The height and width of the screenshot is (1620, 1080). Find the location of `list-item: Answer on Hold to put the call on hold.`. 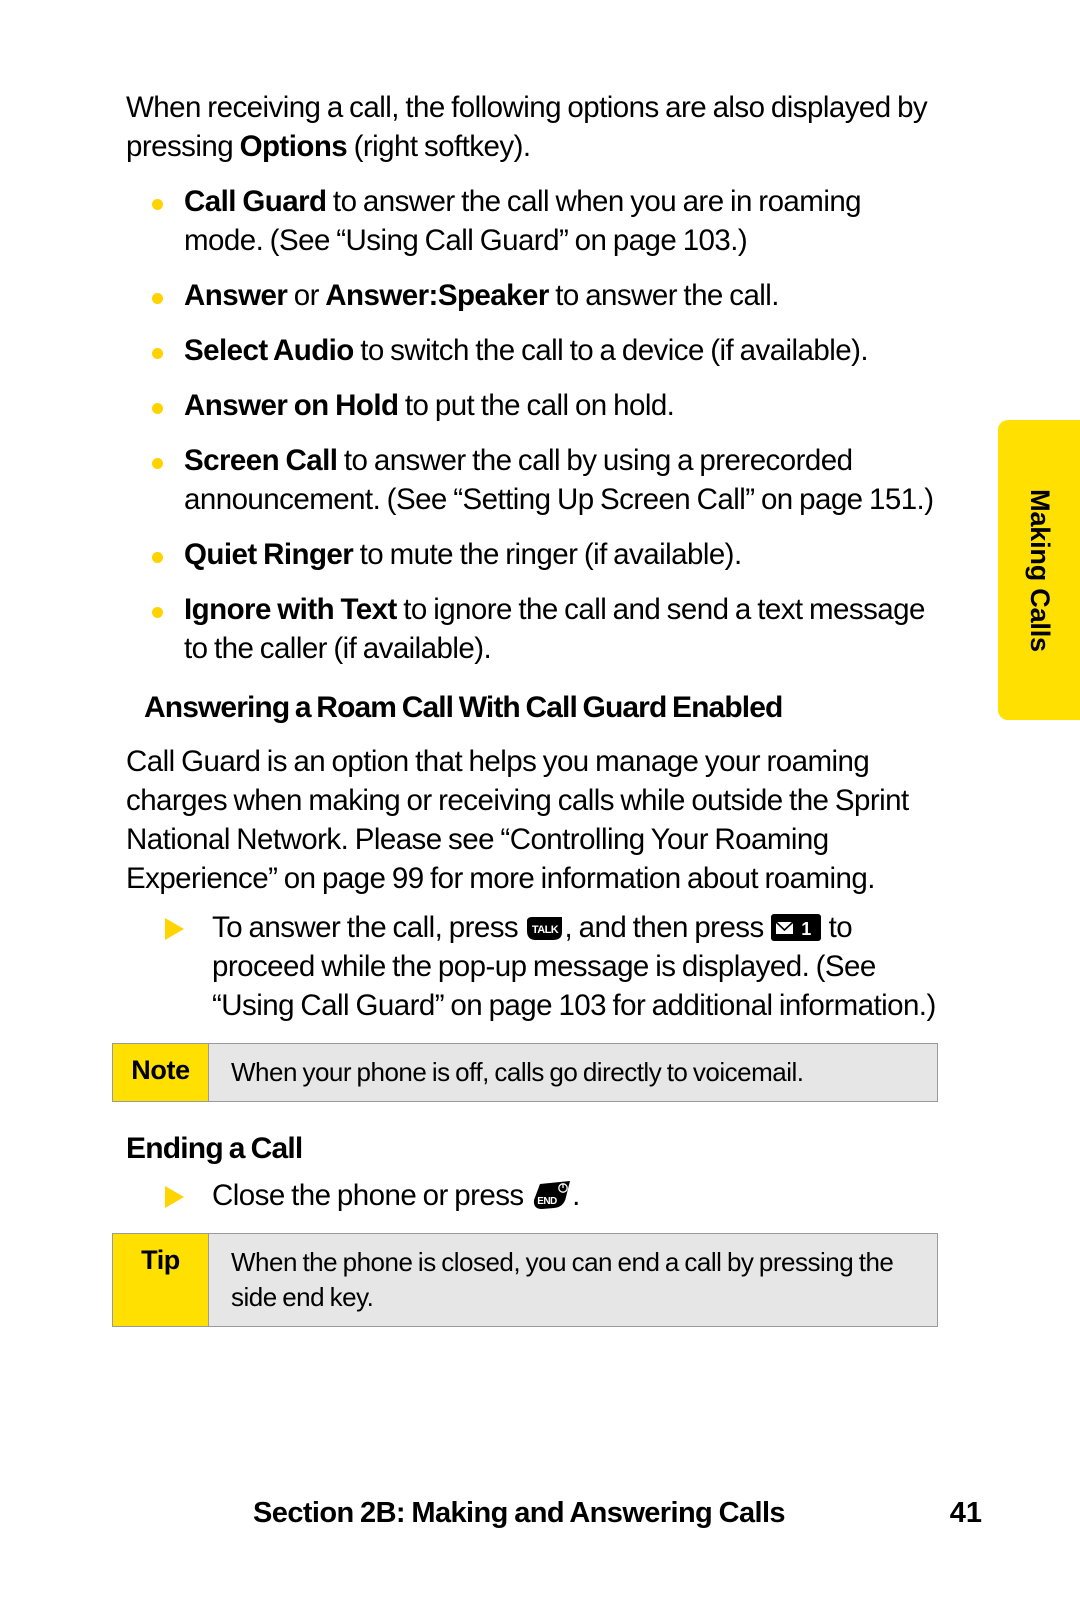

list-item: Answer on Hold to put the call on hold. is located at coordinates (532, 405).